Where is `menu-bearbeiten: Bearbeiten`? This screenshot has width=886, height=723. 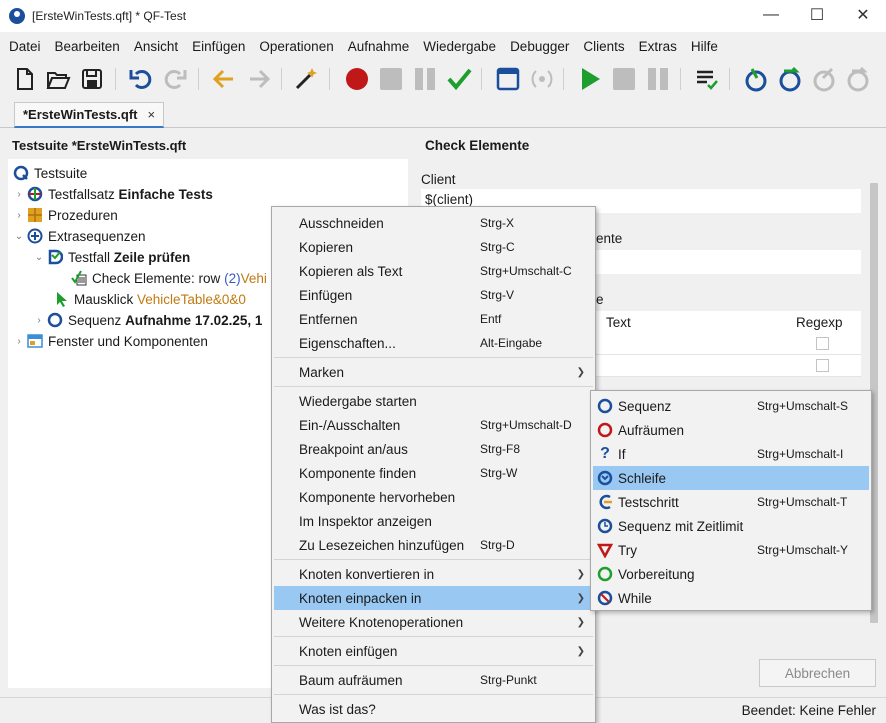 menu-bearbeiten: Bearbeiten is located at coordinates (87, 46).